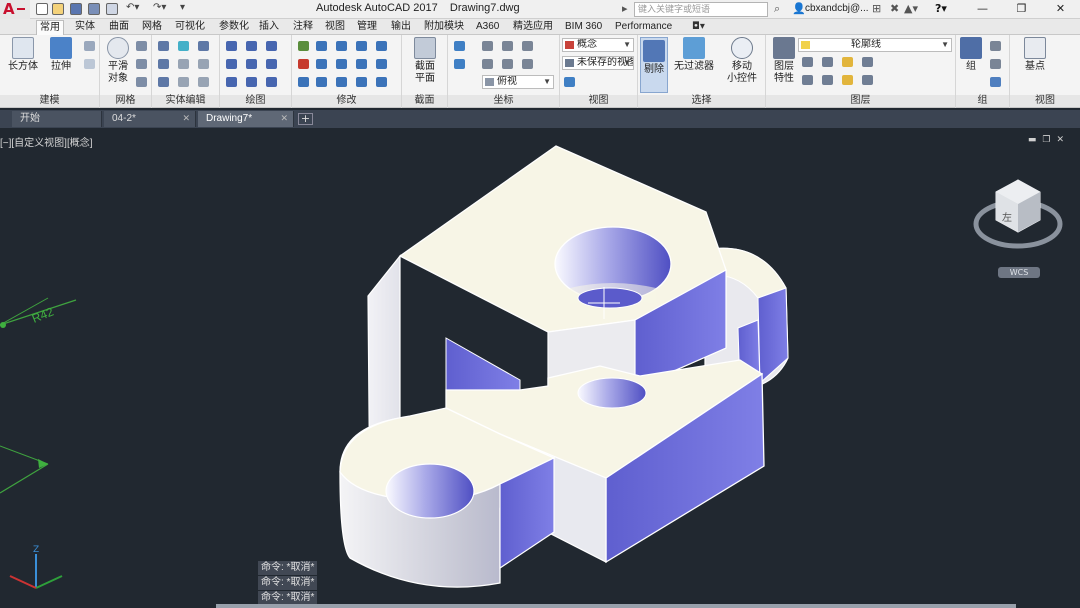 The height and width of the screenshot is (608, 1080). I want to click on customize-toolbar-icon: ▾, so click(182, 7).